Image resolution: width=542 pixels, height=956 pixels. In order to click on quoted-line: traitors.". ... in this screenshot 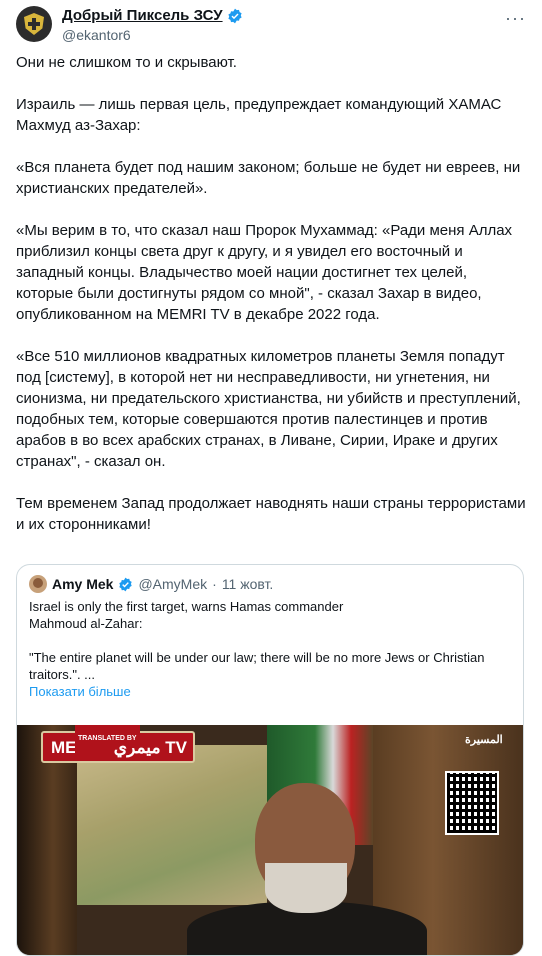, I will do `click(62, 674)`.